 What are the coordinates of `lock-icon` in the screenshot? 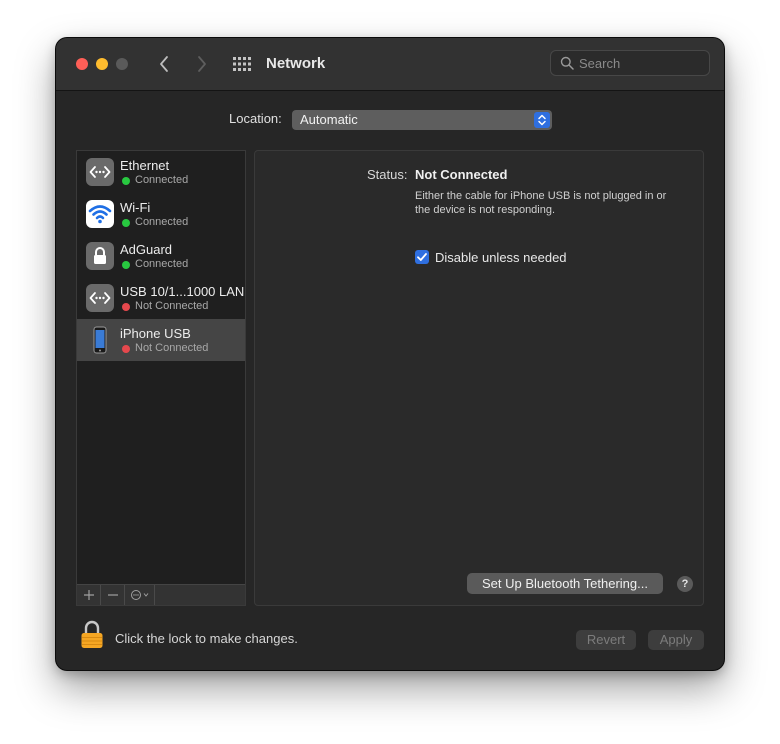 It's located at (92, 635).